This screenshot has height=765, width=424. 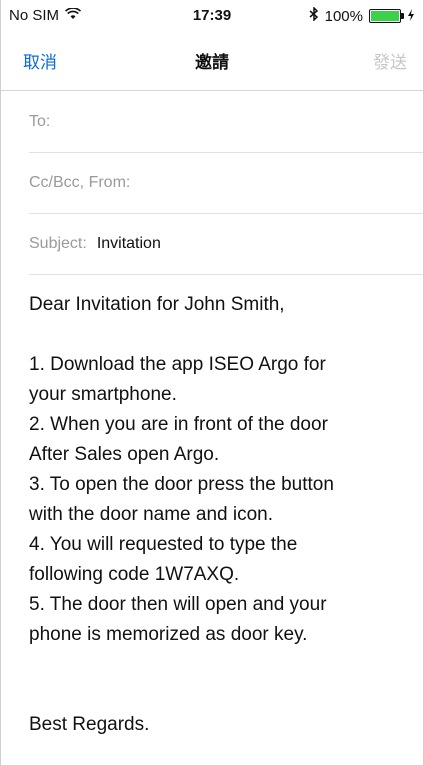 What do you see at coordinates (80, 182) in the screenshot?
I see `cc-bcc-from-label: Cc/Bcc, From:` at bounding box center [80, 182].